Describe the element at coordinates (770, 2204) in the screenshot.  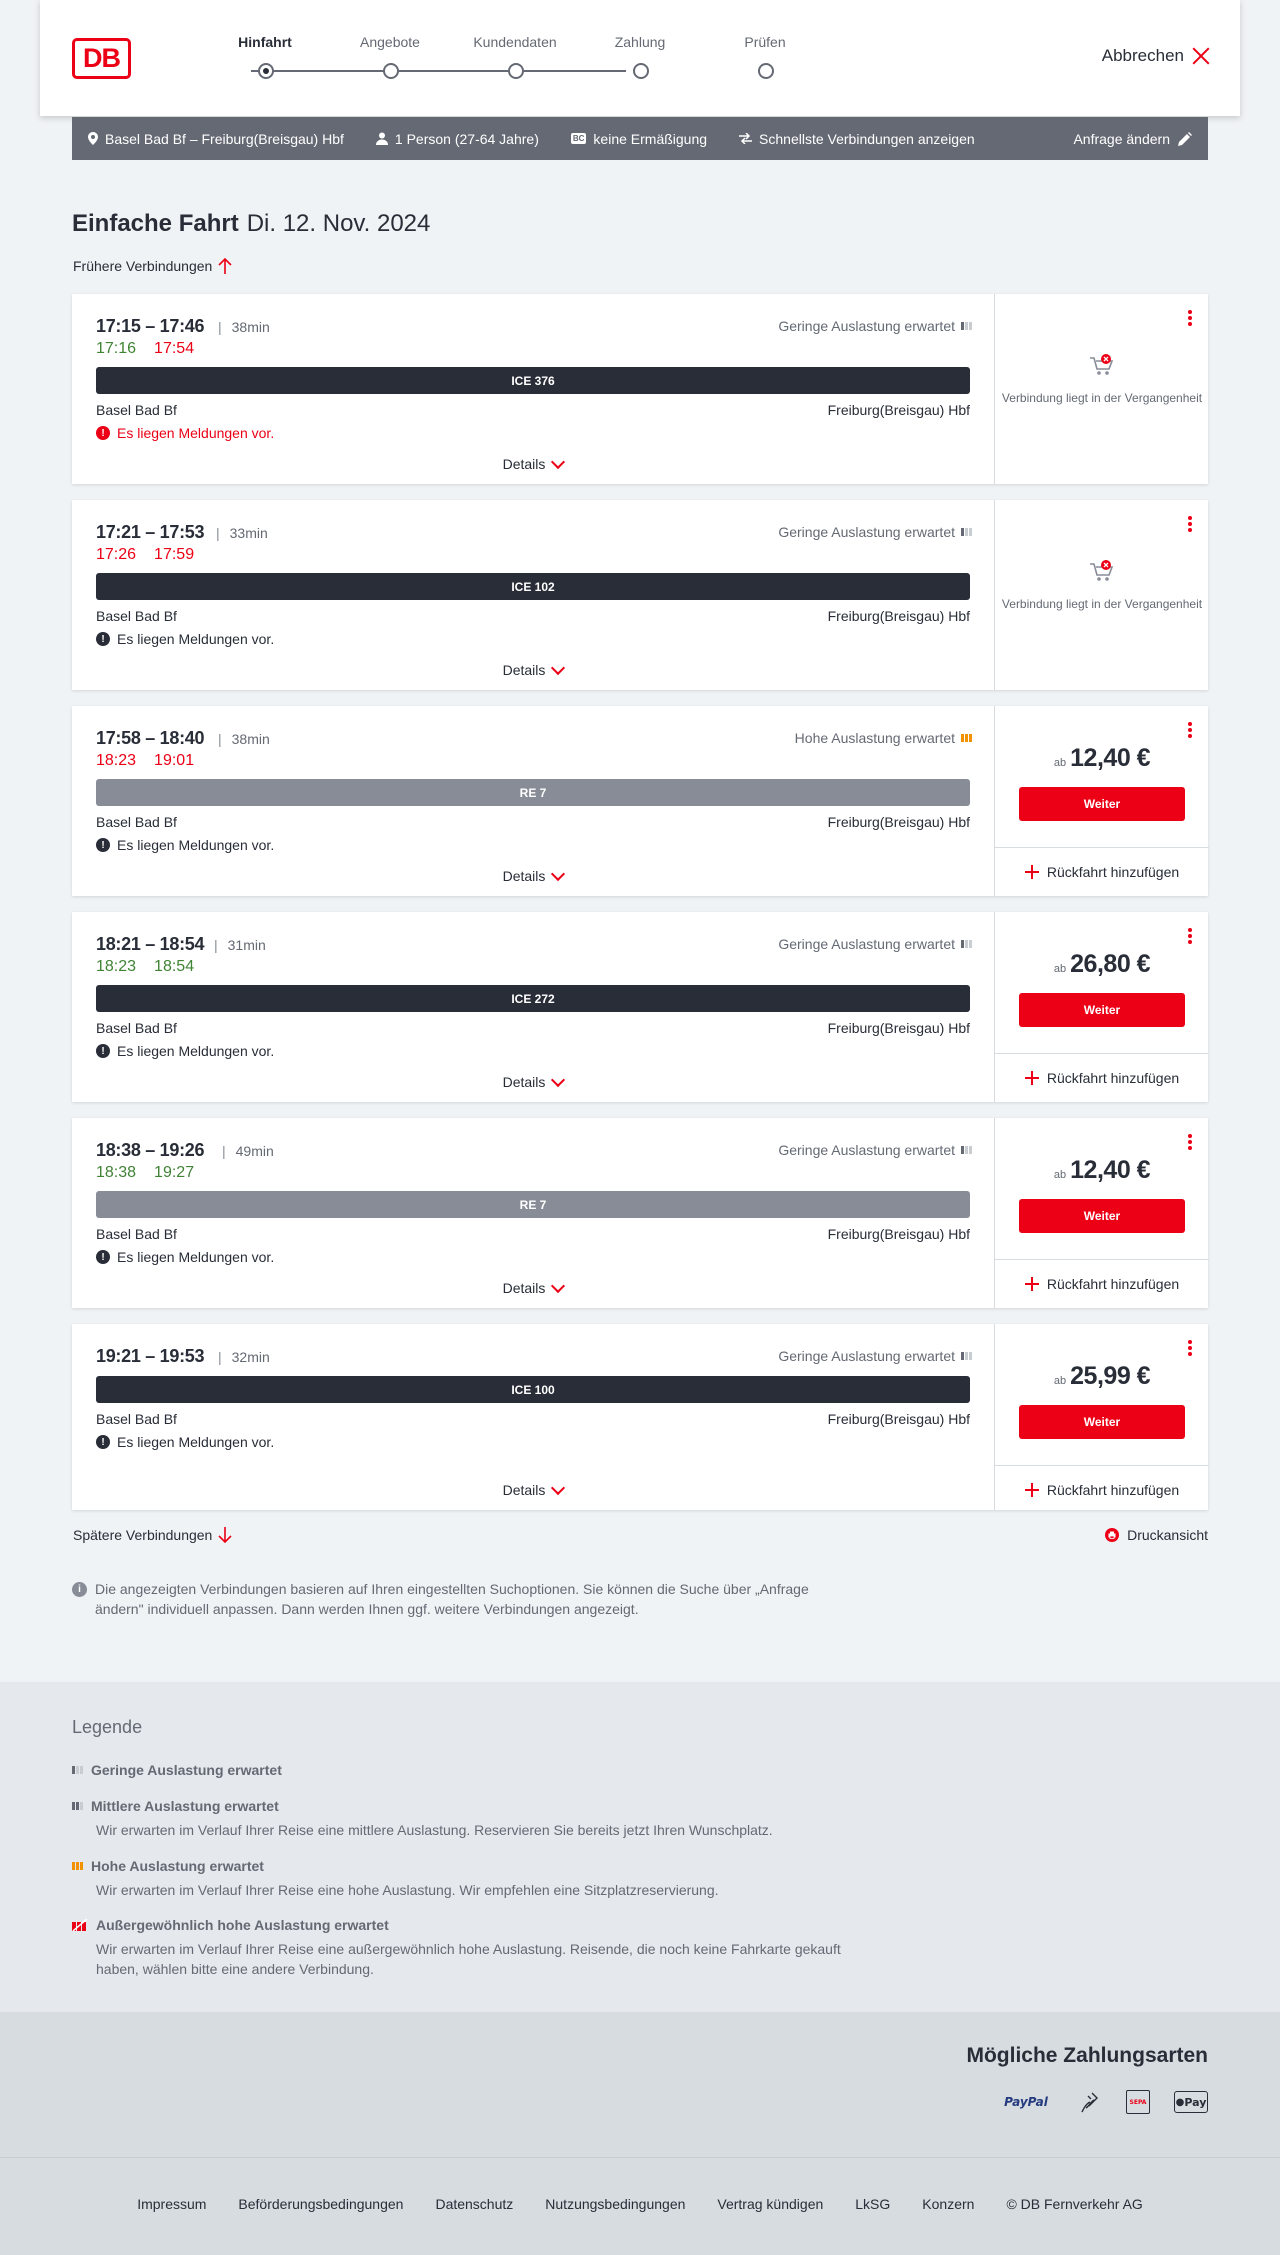
I see `footer-link: Vertrag kündigen` at that location.